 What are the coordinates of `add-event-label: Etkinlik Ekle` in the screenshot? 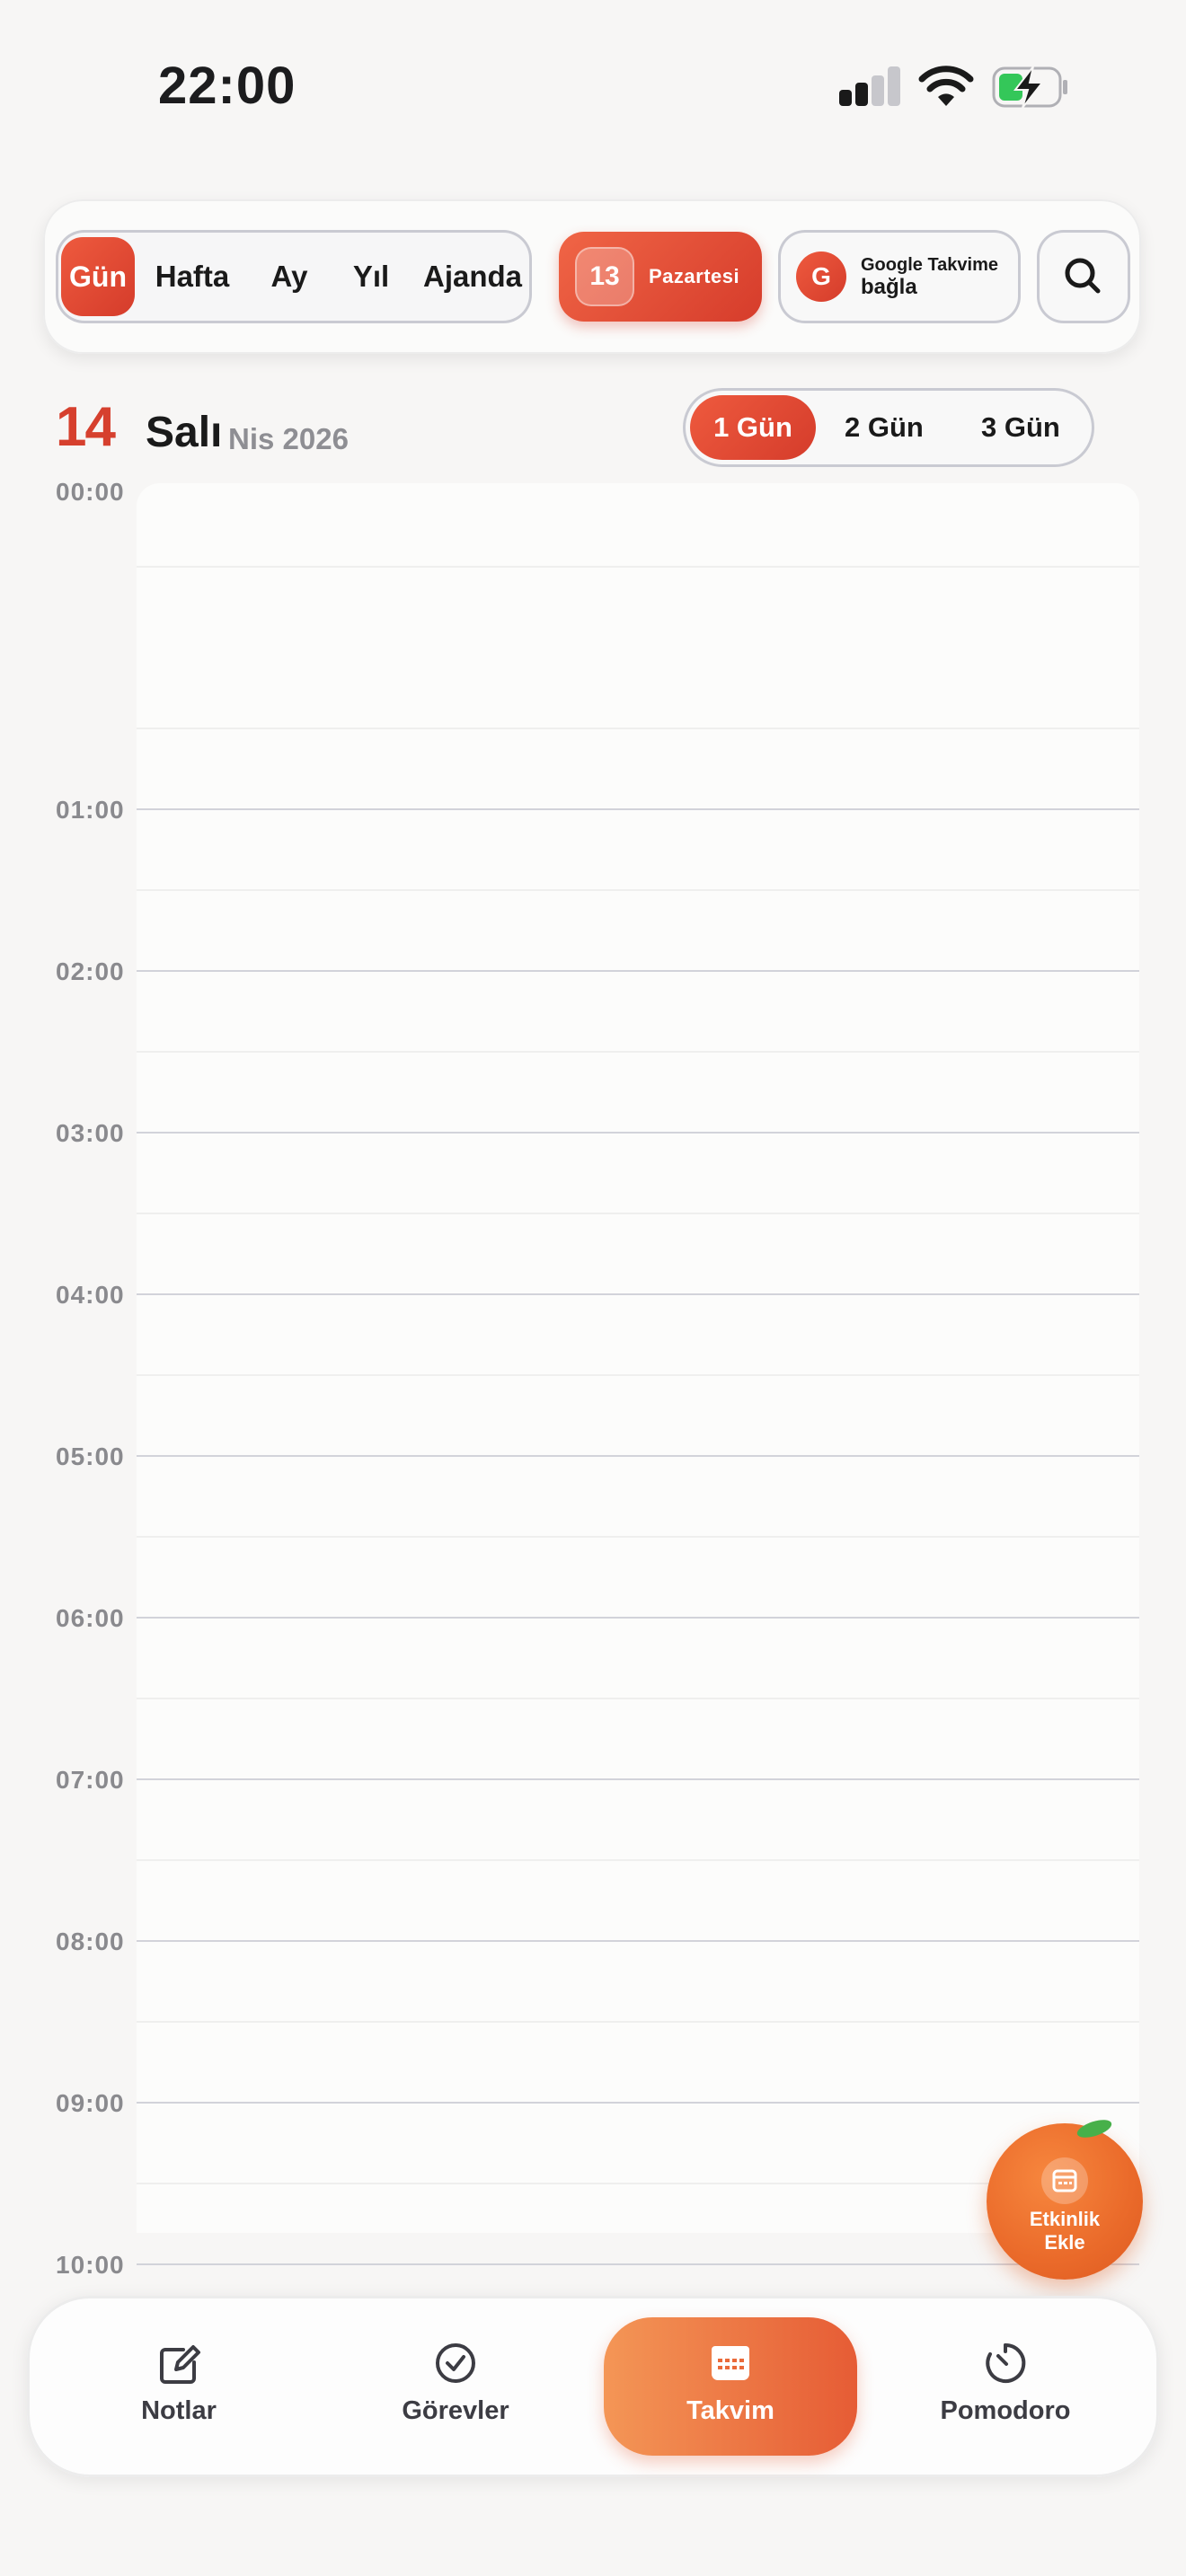 It's located at (1065, 2231).